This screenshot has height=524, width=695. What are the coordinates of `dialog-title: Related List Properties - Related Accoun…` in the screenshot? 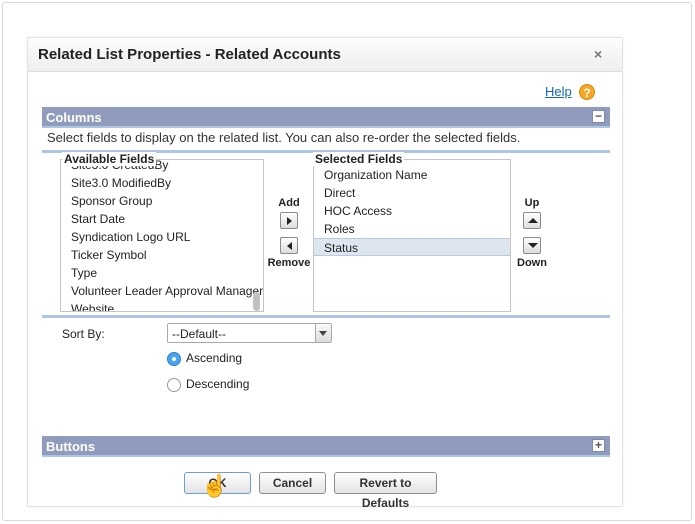 It's located at (189, 54).